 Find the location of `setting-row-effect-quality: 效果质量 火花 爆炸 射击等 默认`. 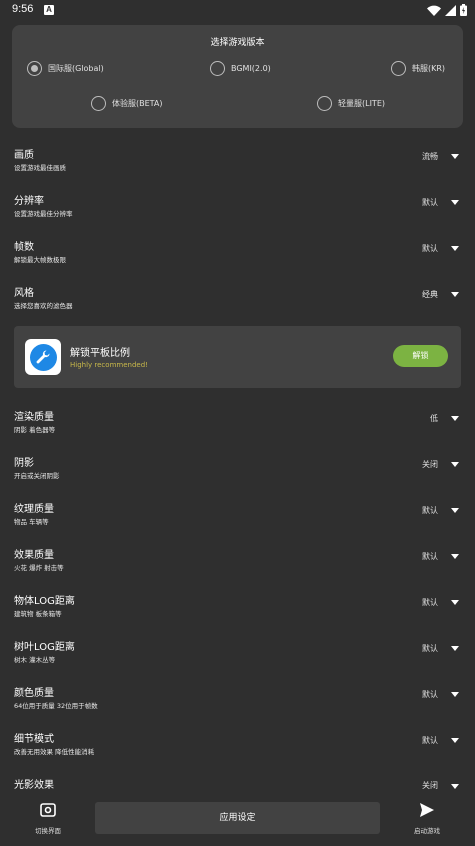

setting-row-effect-quality: 效果质量 火花 爆炸 射击等 默认 is located at coordinates (237, 563).